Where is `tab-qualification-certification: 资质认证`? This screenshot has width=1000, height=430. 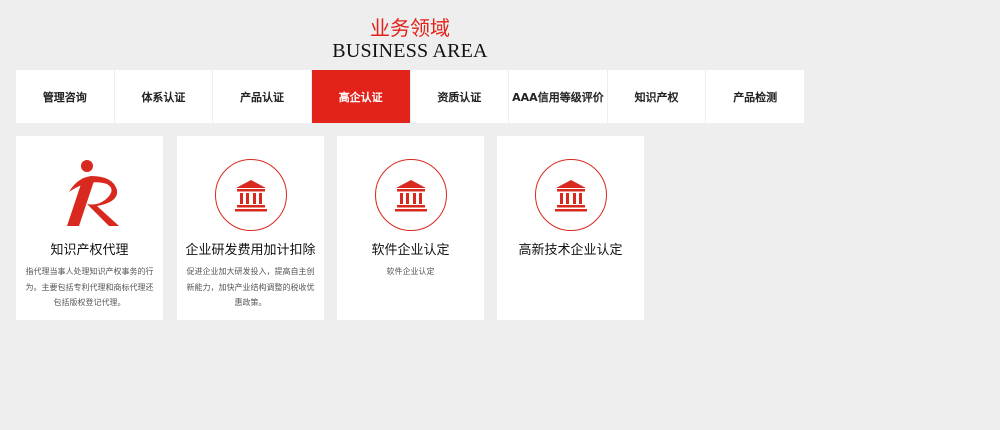 tab-qualification-certification: 资质认证 is located at coordinates (460, 96).